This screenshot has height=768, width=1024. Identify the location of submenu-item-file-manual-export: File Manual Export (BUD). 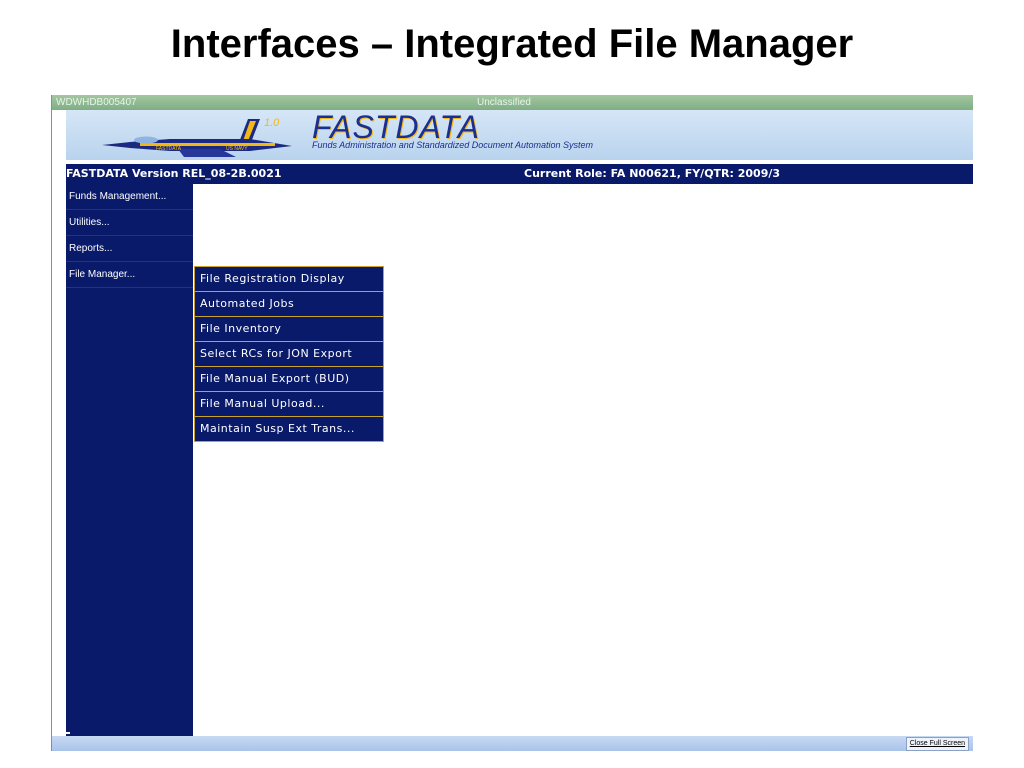
(289, 379).